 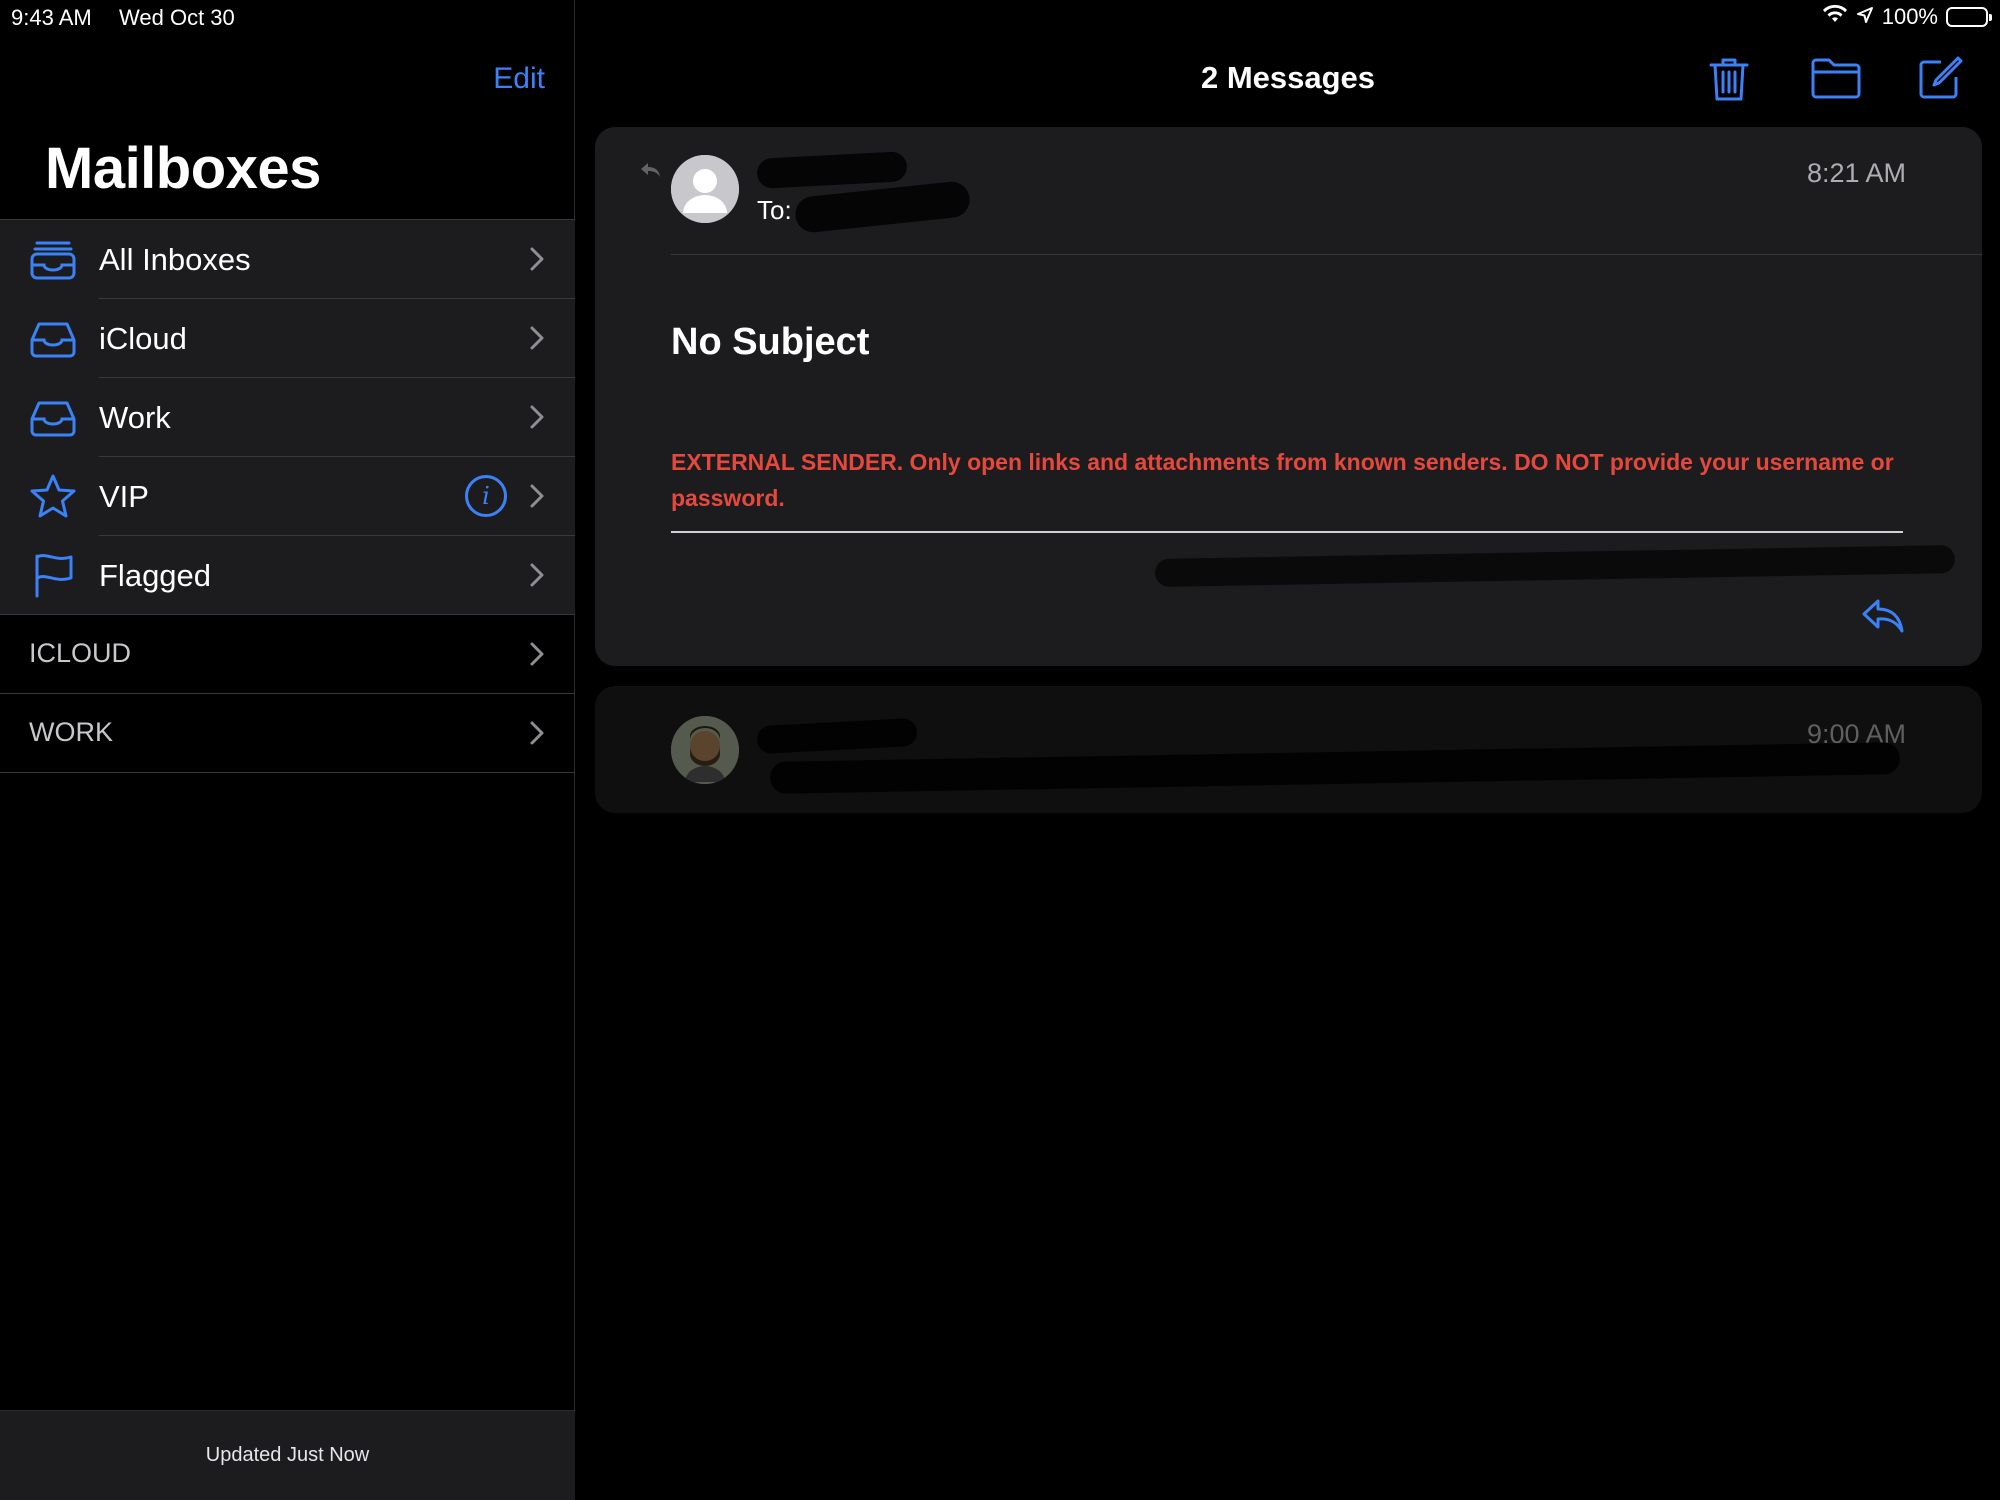 I want to click on trash-button, so click(x=1731, y=79).